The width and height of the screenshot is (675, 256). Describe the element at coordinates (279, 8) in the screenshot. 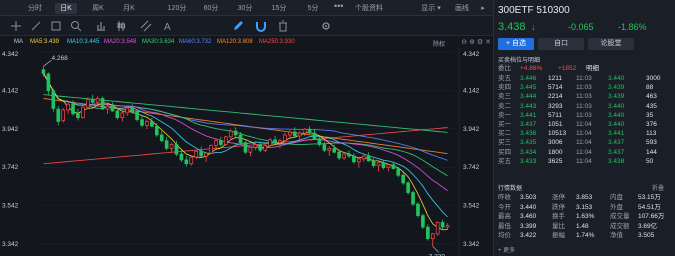

I see `period-tab-15min: 15分` at that location.